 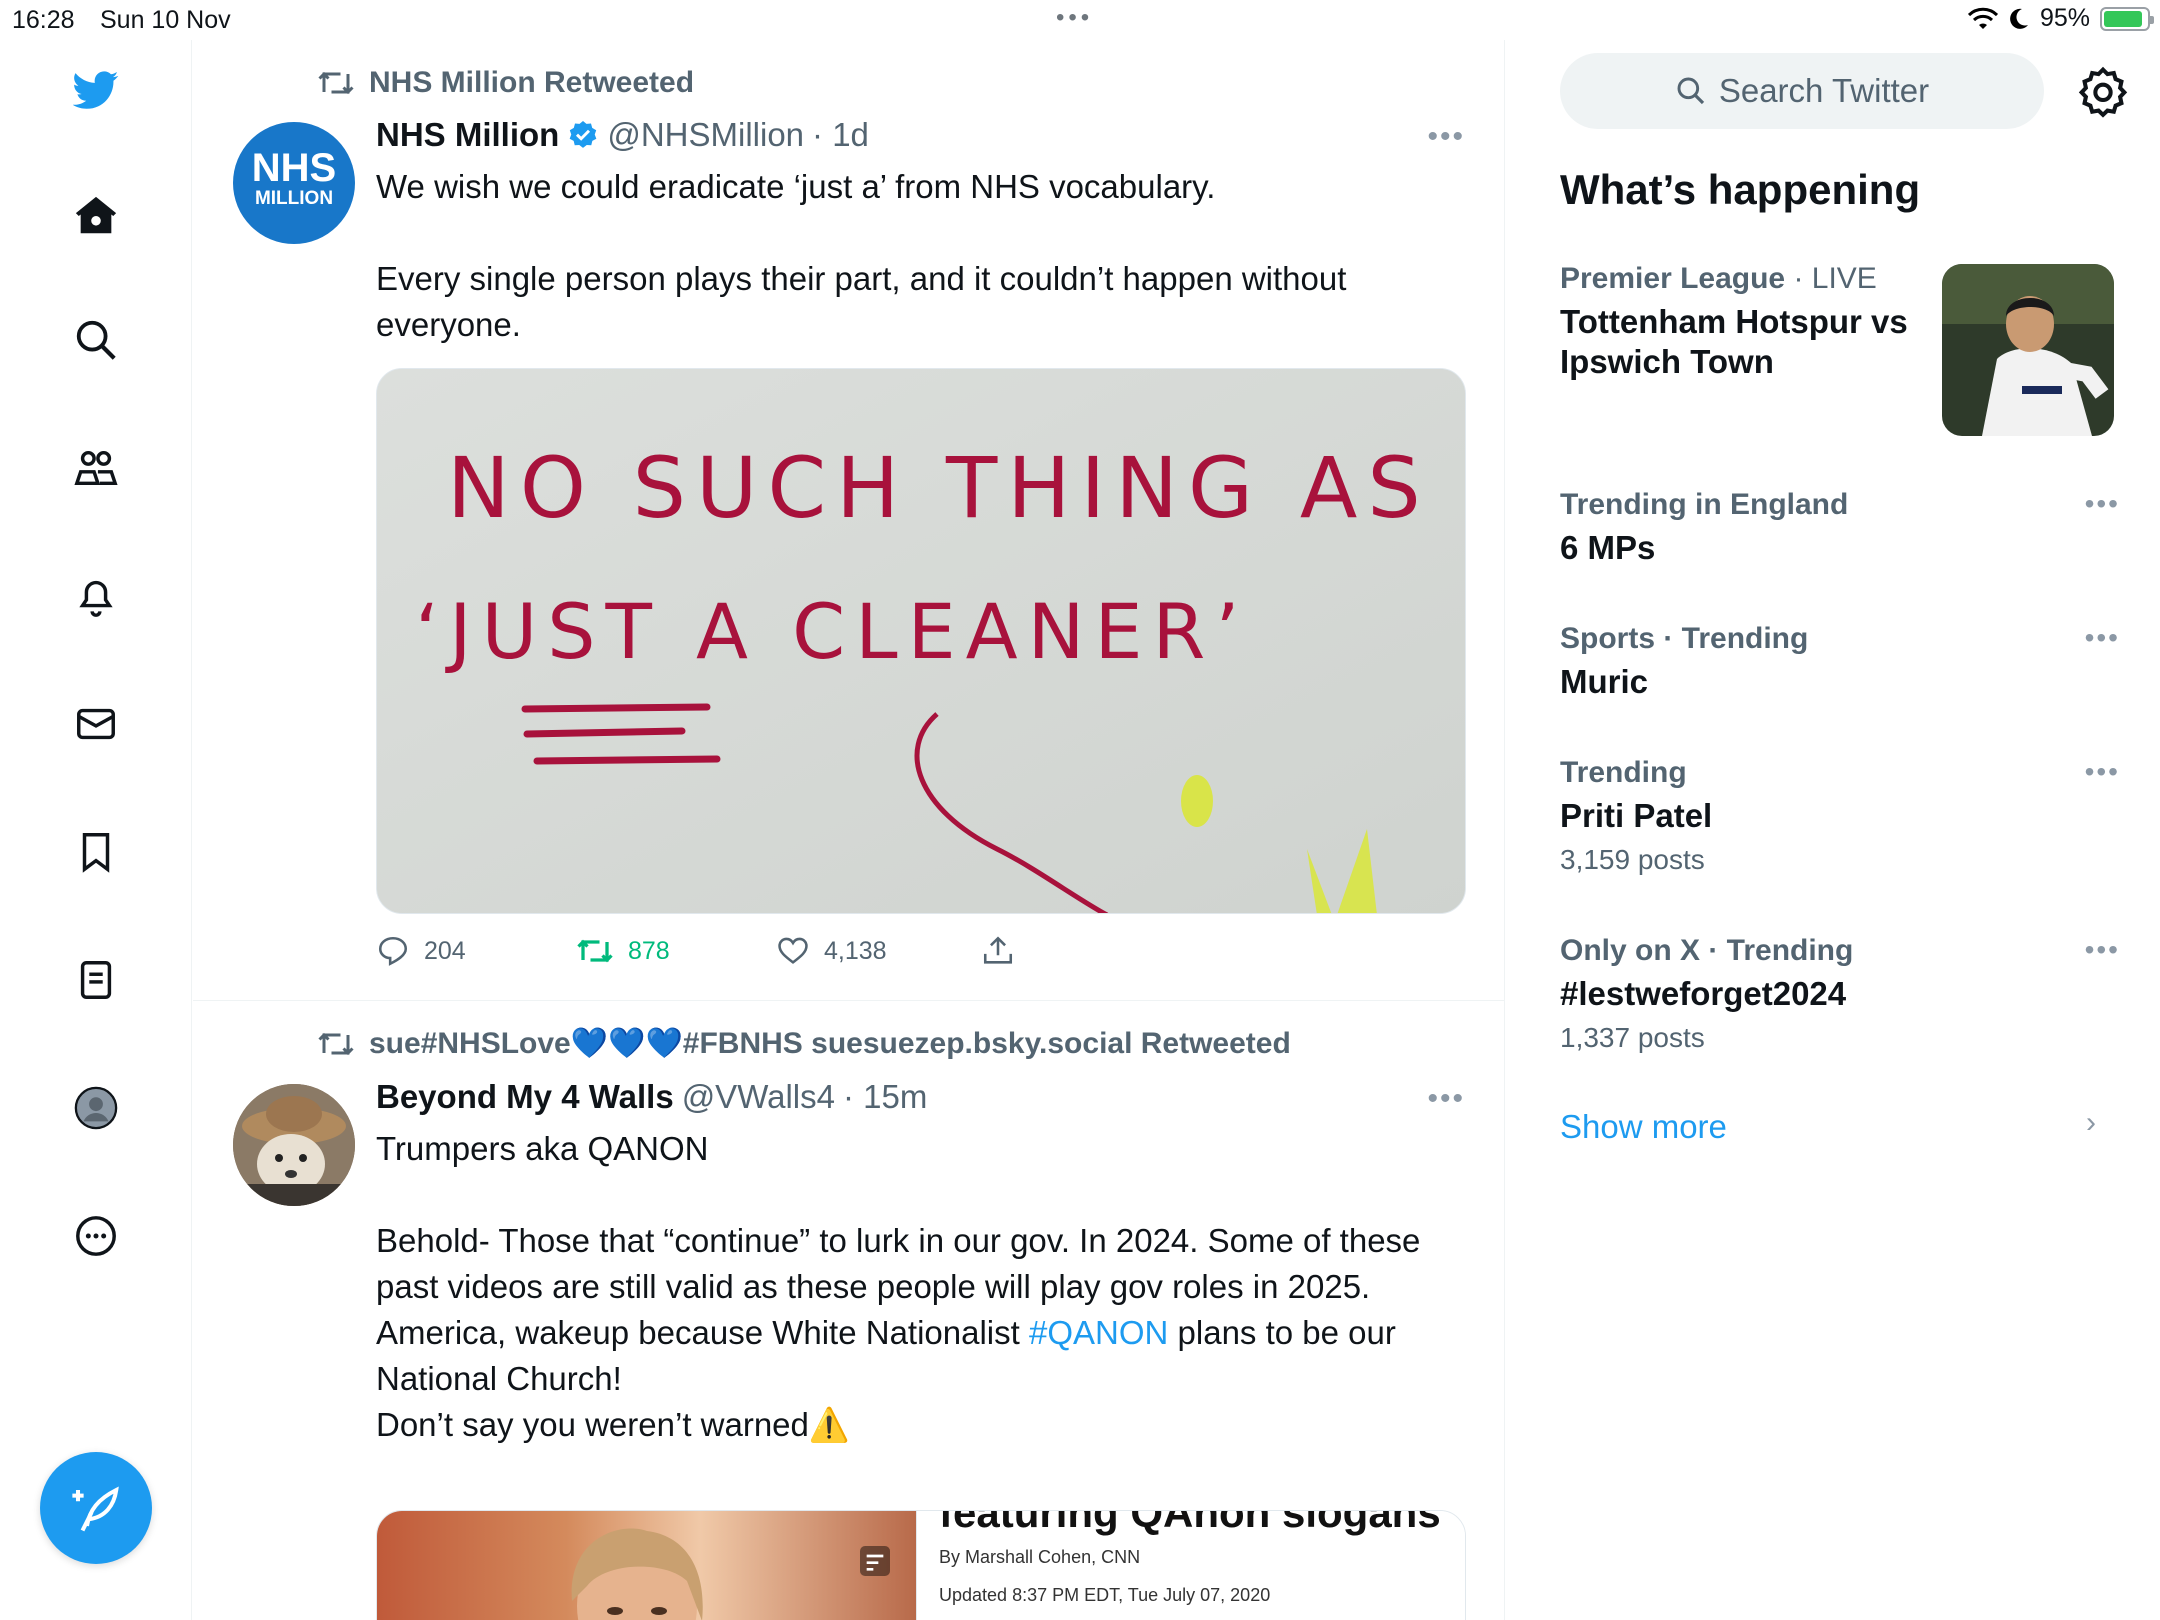 I want to click on trend-thumbnail, so click(x=2028, y=350).